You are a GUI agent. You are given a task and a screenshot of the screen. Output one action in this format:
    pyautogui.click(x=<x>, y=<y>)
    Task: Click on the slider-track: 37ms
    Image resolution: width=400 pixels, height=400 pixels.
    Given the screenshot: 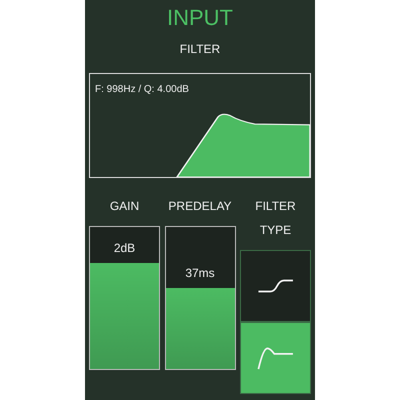 What is the action you would take?
    pyautogui.click(x=200, y=298)
    